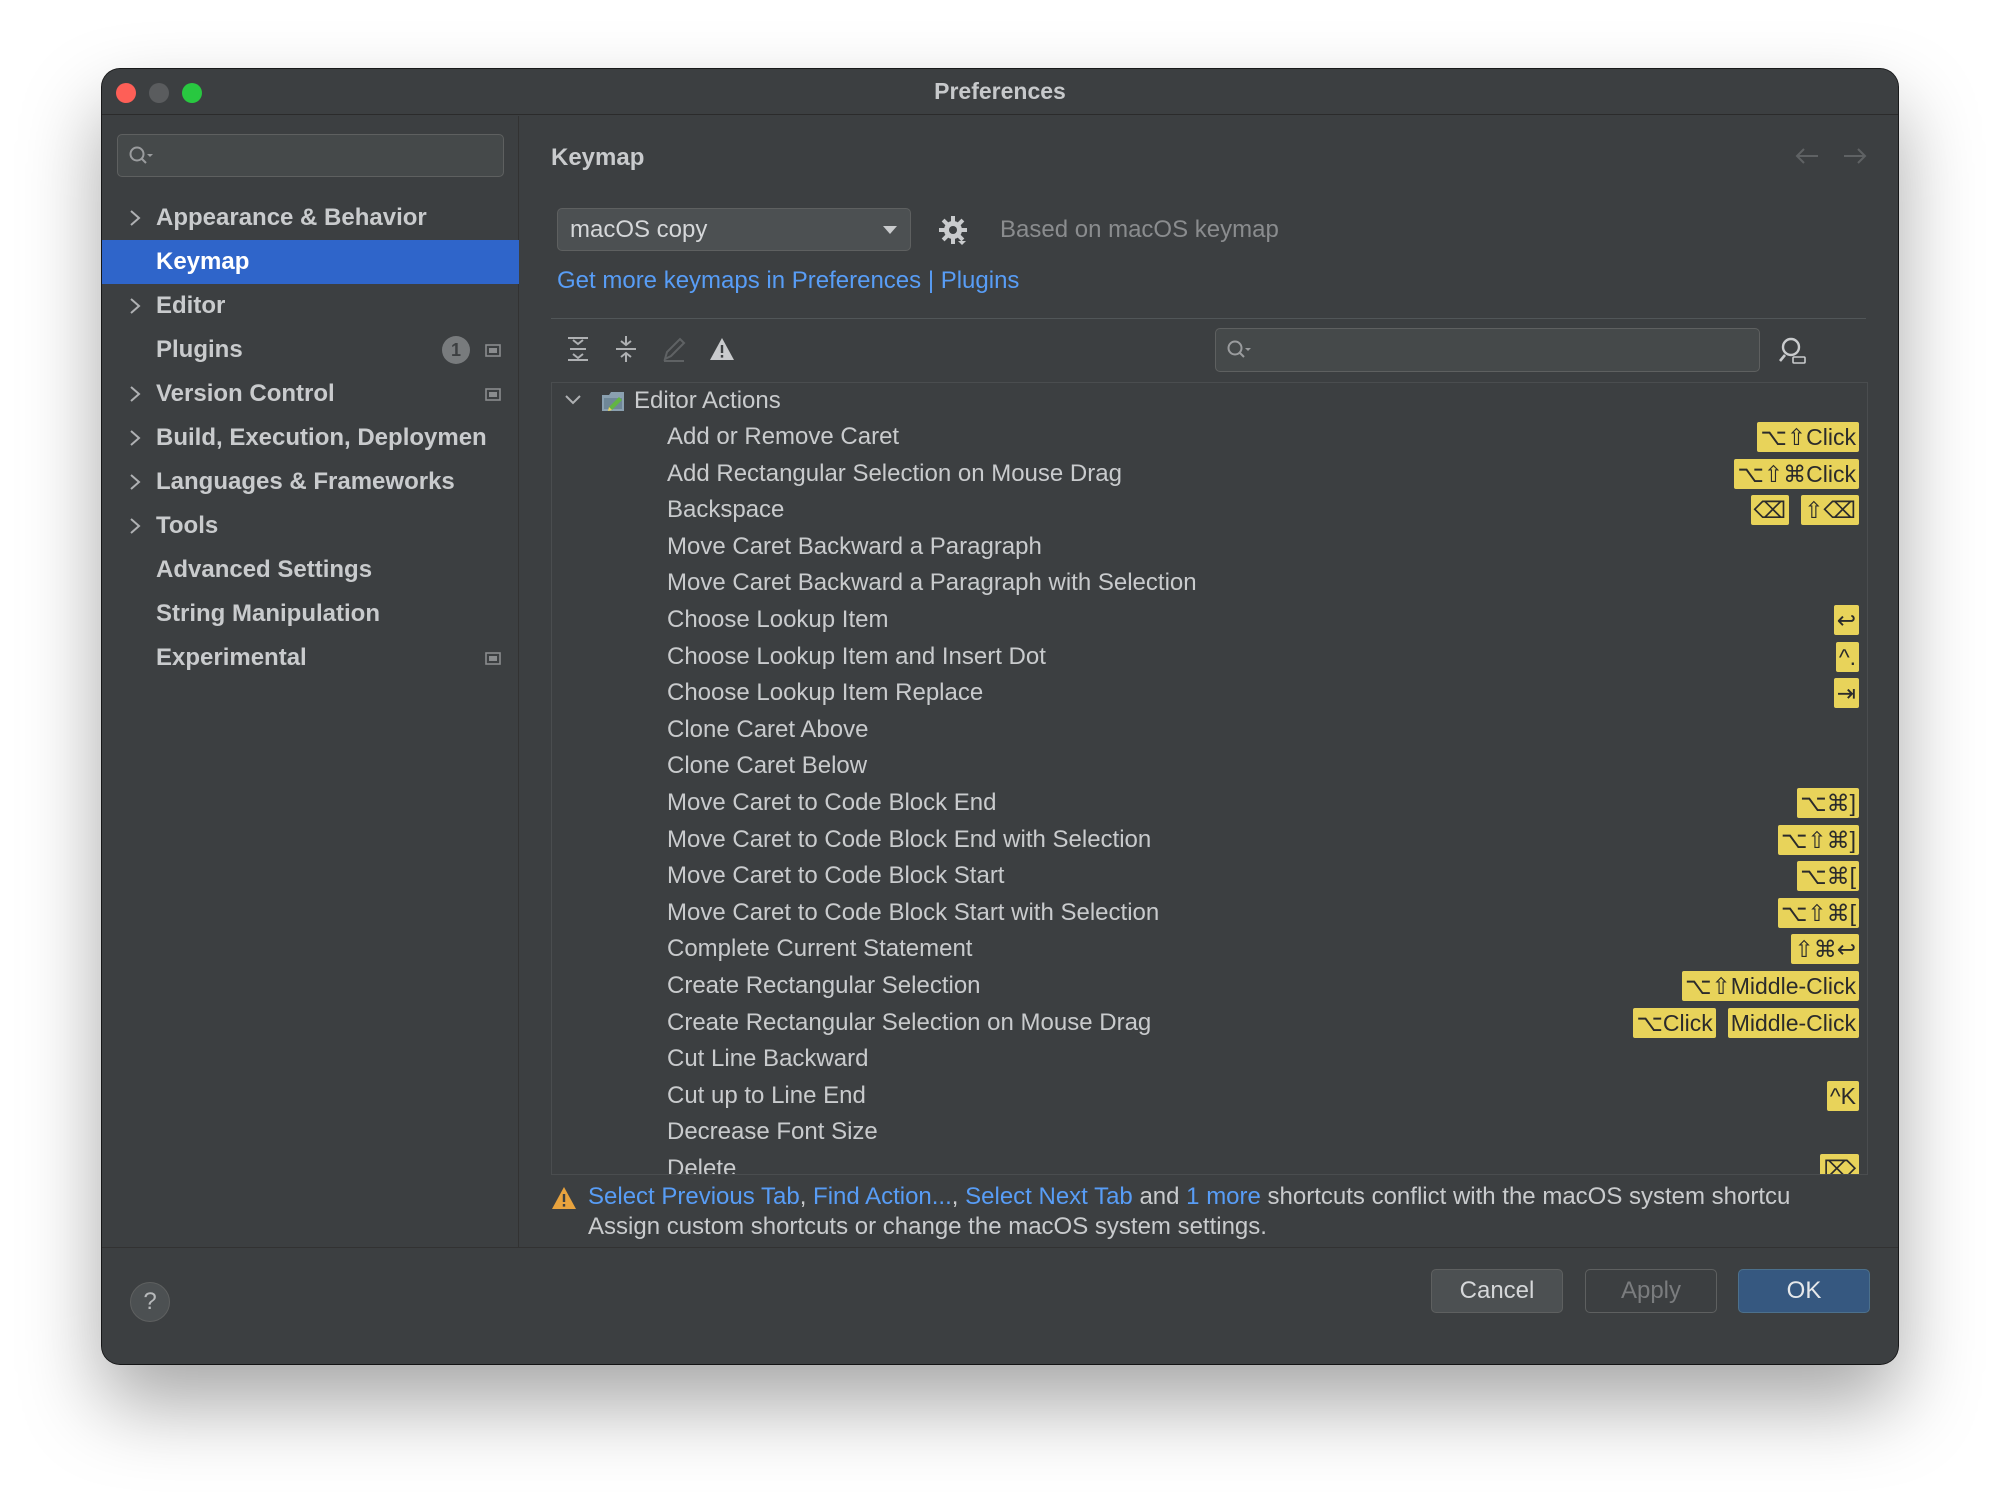 The width and height of the screenshot is (1999, 1499). I want to click on shortcut-list: ^K, so click(1842, 1095).